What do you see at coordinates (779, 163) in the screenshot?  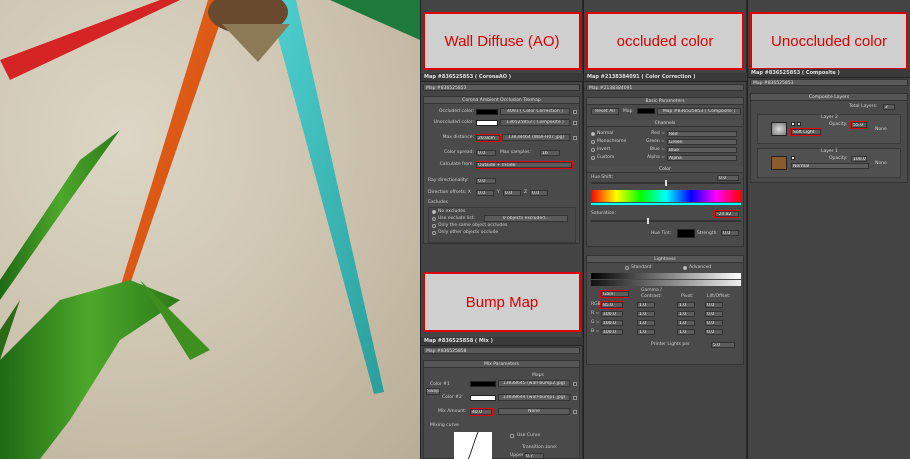 I see `layer1-thumbnail` at bounding box center [779, 163].